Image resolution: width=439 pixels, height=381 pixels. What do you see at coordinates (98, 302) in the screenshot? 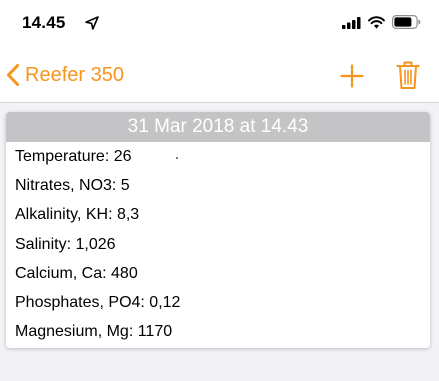
I see `measurement-phosphates: Phosphates, PO4: 0,12` at bounding box center [98, 302].